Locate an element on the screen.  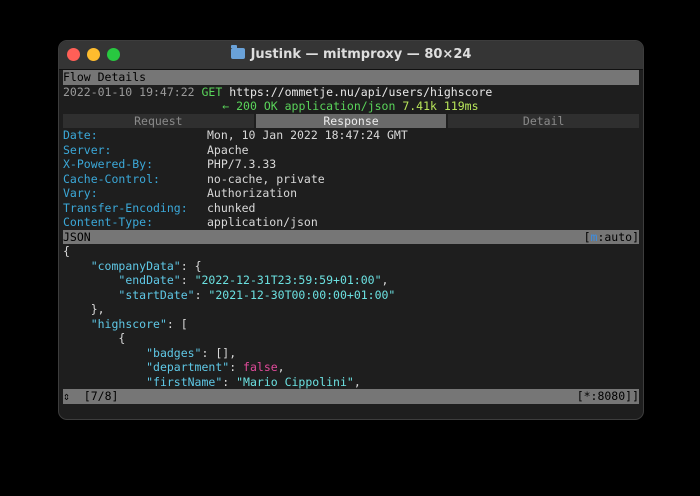
json-line: "startDate": "2021-12-30T00:00:00+01:00" is located at coordinates (257, 294).